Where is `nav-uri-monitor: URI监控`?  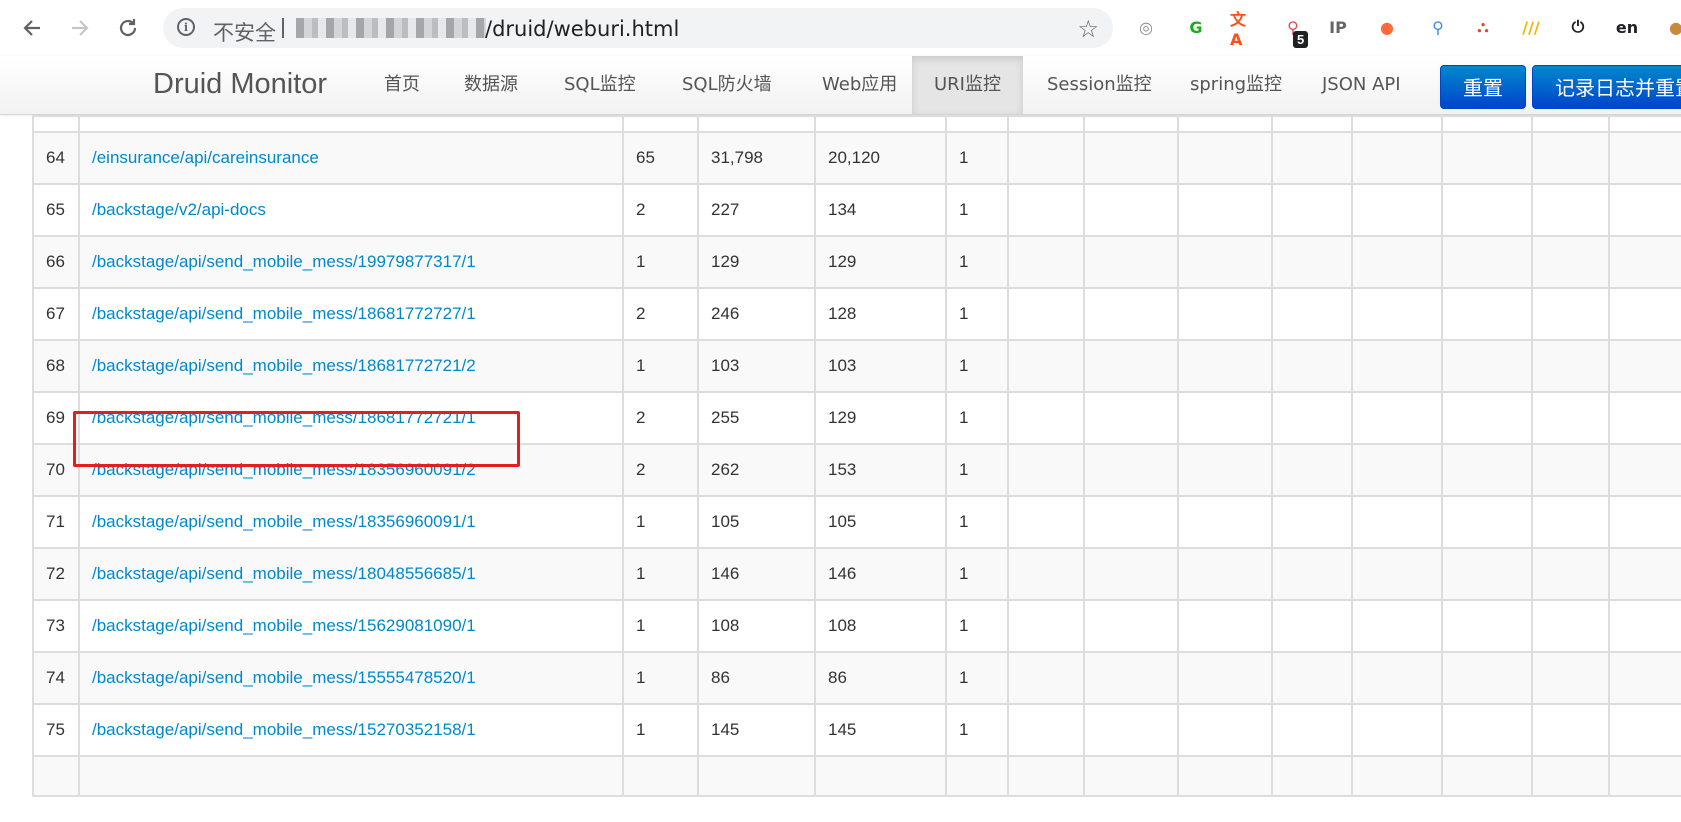 nav-uri-monitor: URI监控 is located at coordinates (967, 85).